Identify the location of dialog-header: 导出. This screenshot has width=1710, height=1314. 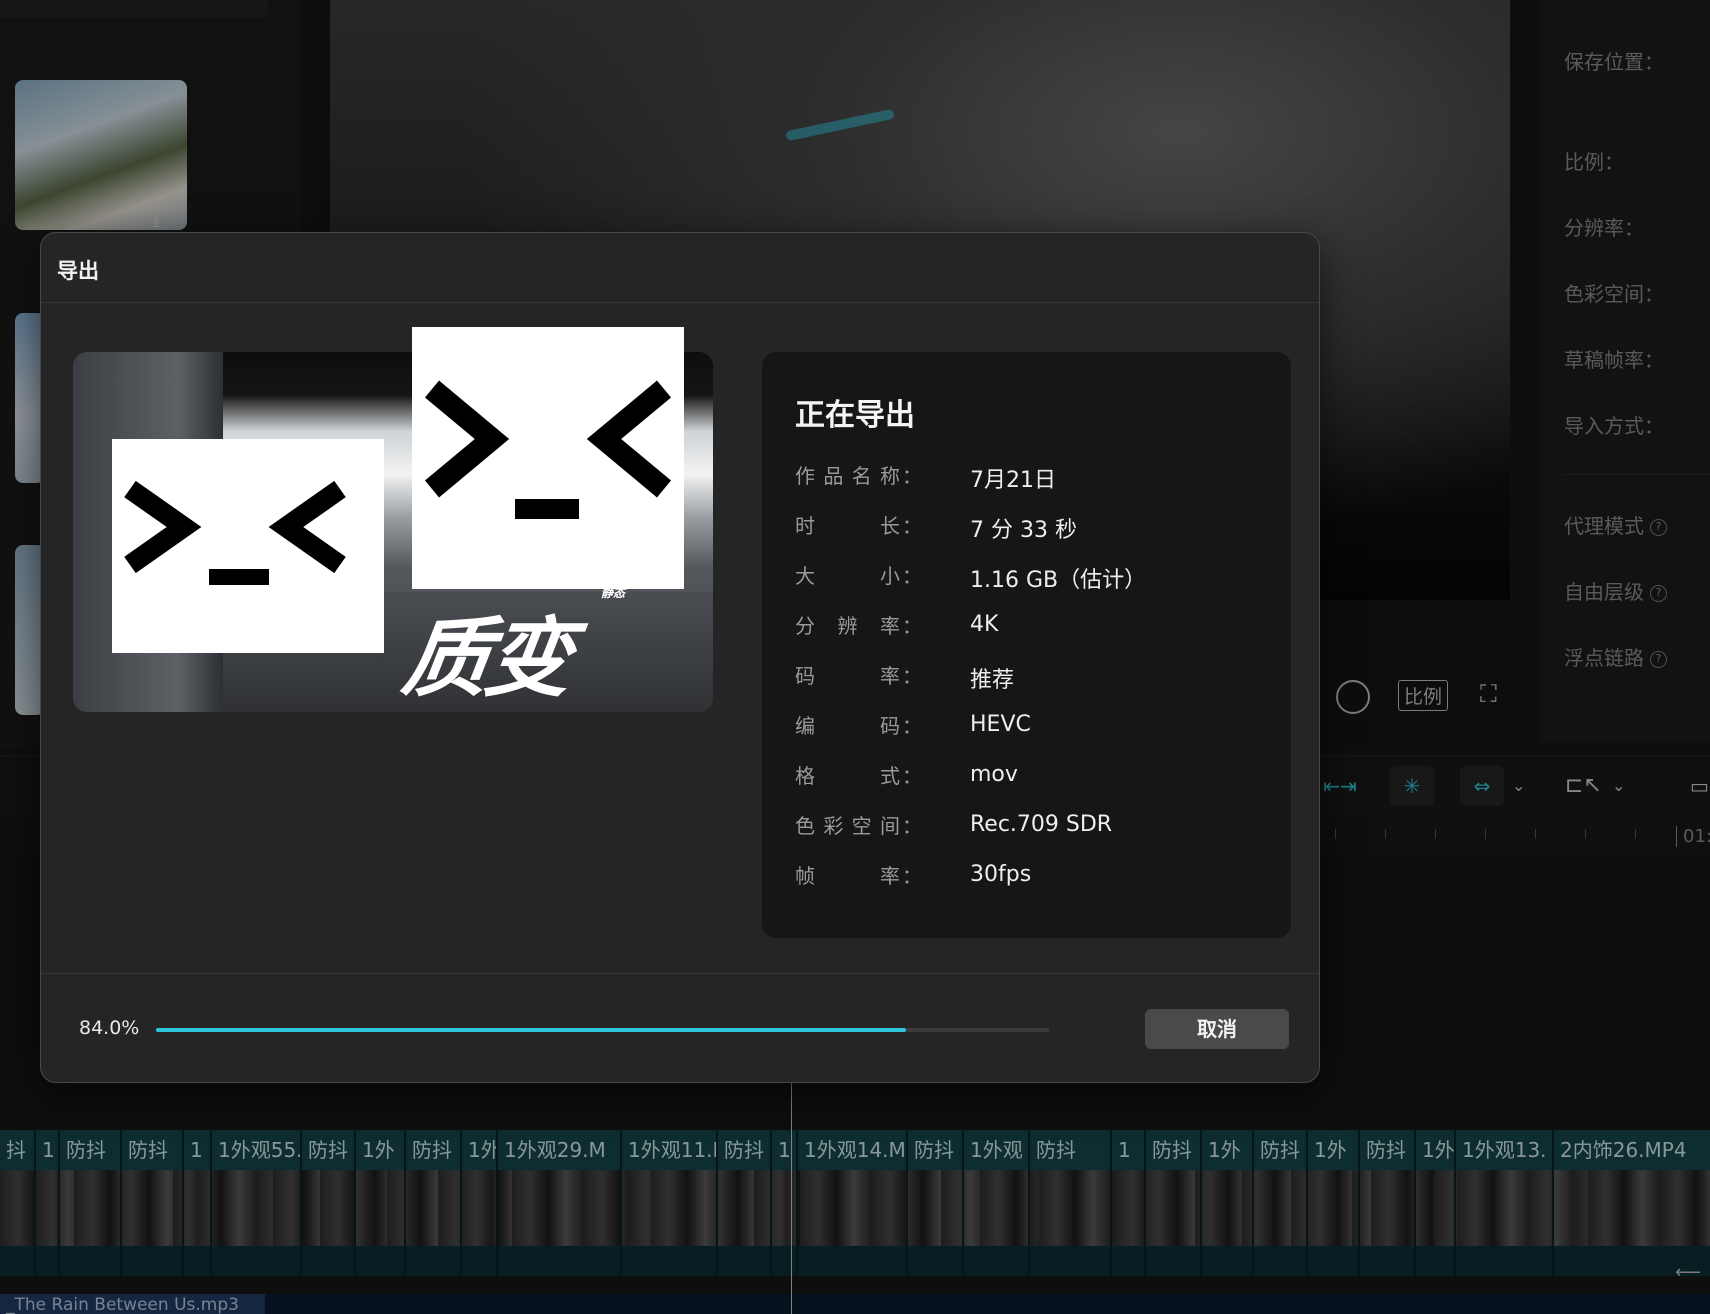
(680, 268).